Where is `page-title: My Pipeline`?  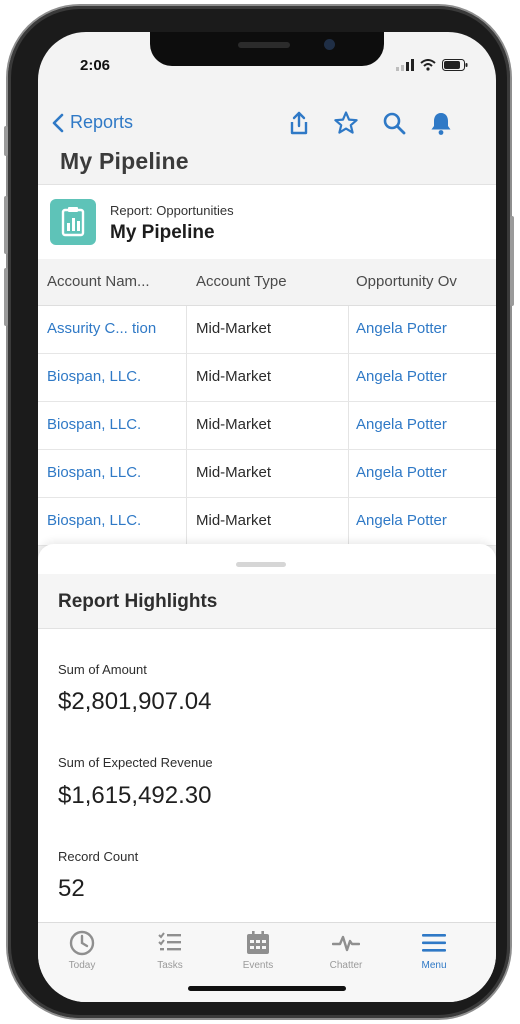
page-title: My Pipeline is located at coordinates (124, 161).